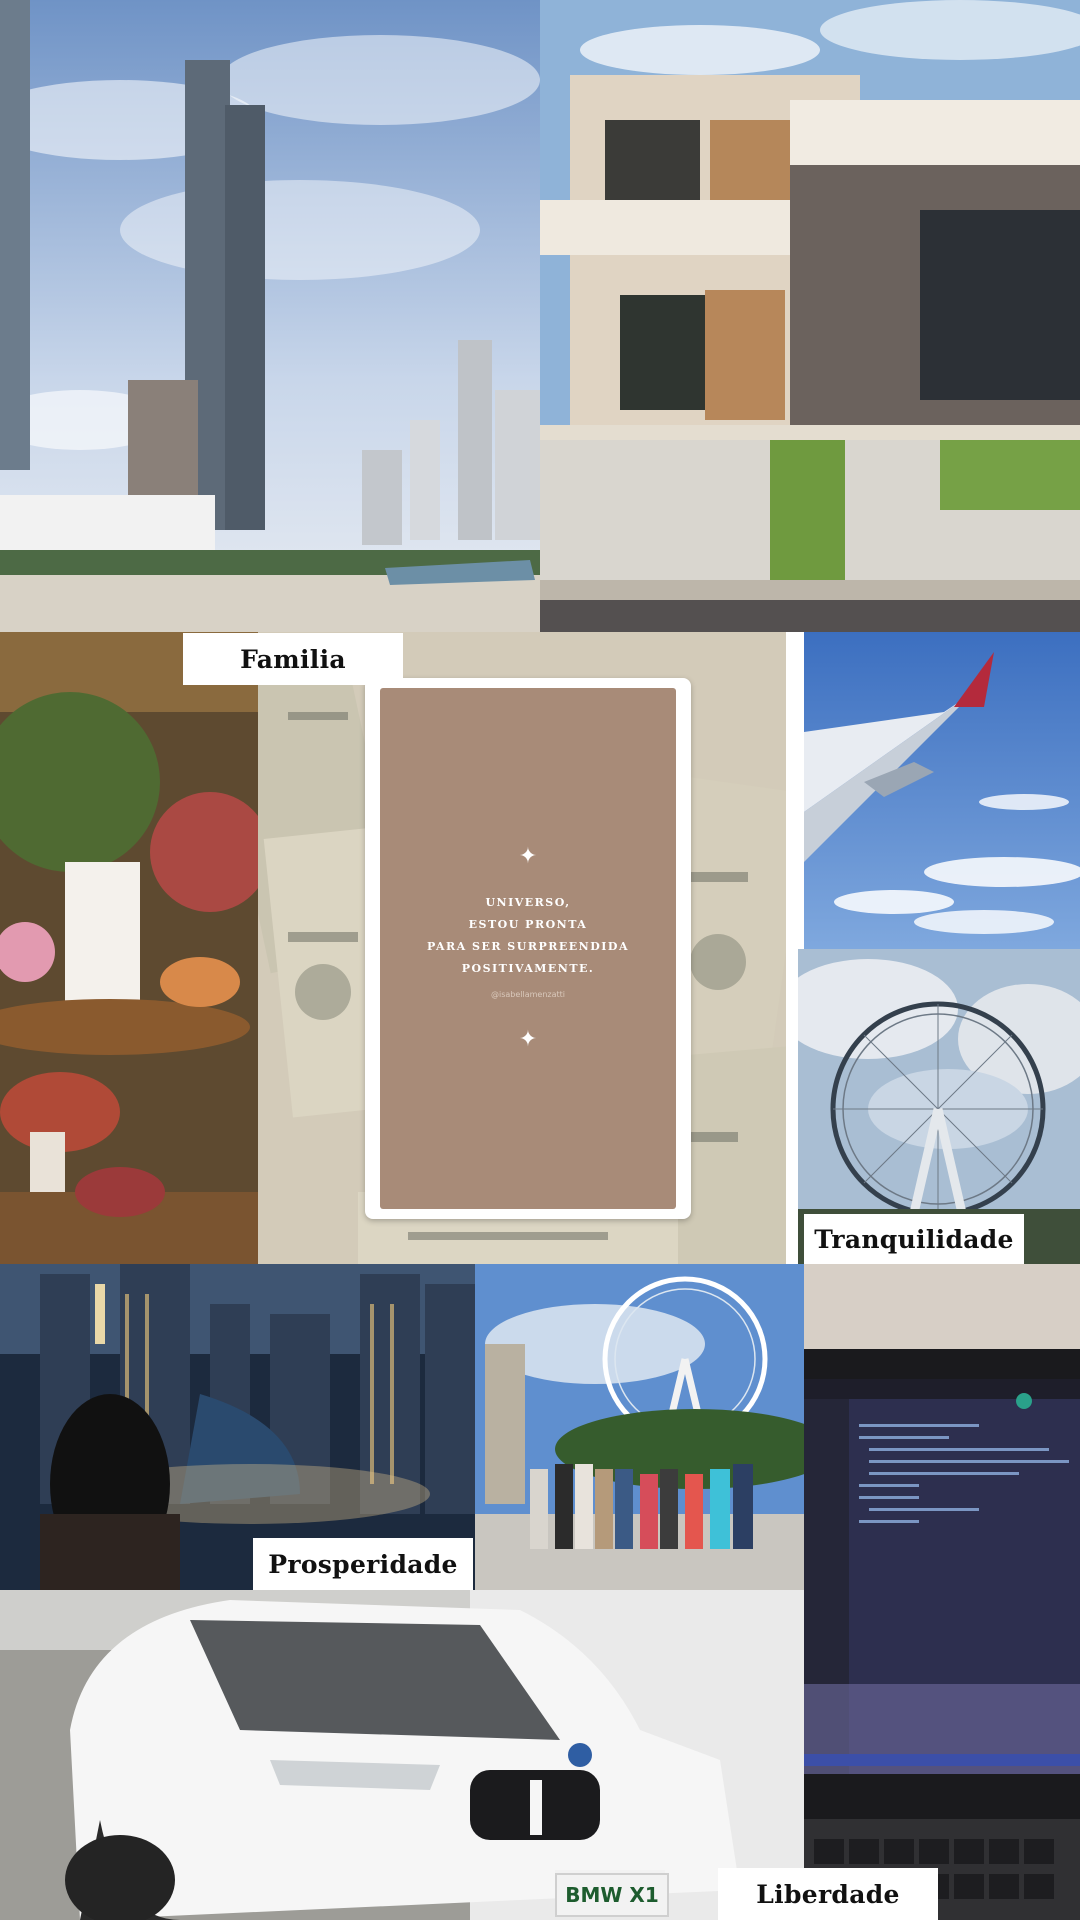 This screenshot has height=1920, width=1080. What do you see at coordinates (528, 994) in the screenshot?
I see `quote-handle: @isabellamenzatti` at bounding box center [528, 994].